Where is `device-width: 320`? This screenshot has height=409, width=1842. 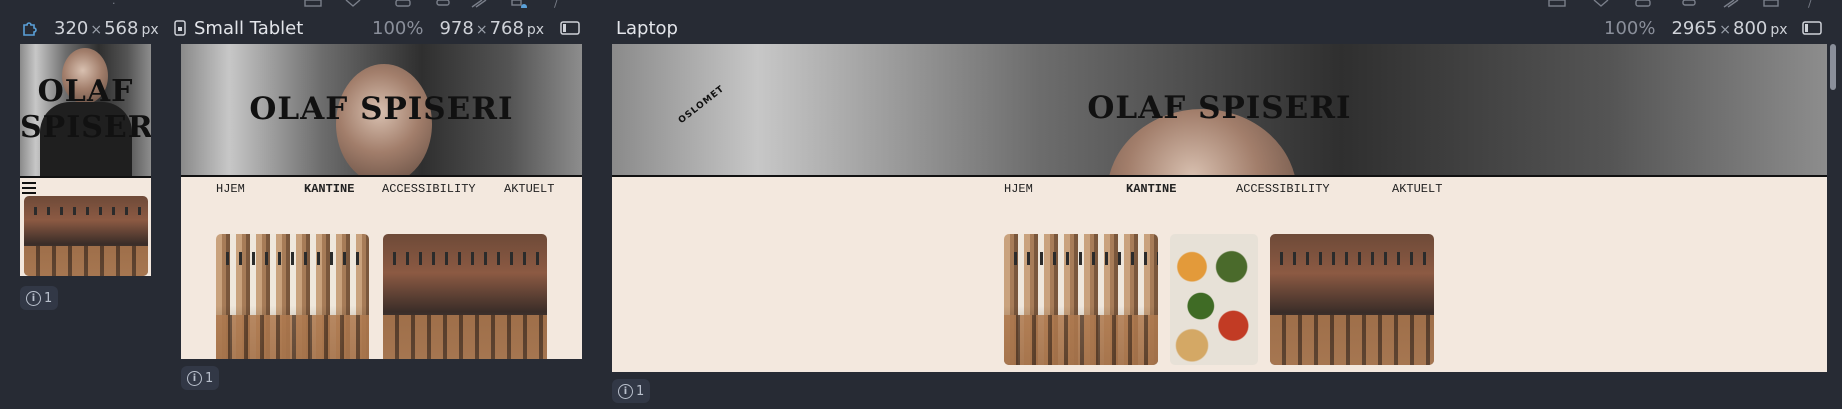 device-width: 320 is located at coordinates (71, 28).